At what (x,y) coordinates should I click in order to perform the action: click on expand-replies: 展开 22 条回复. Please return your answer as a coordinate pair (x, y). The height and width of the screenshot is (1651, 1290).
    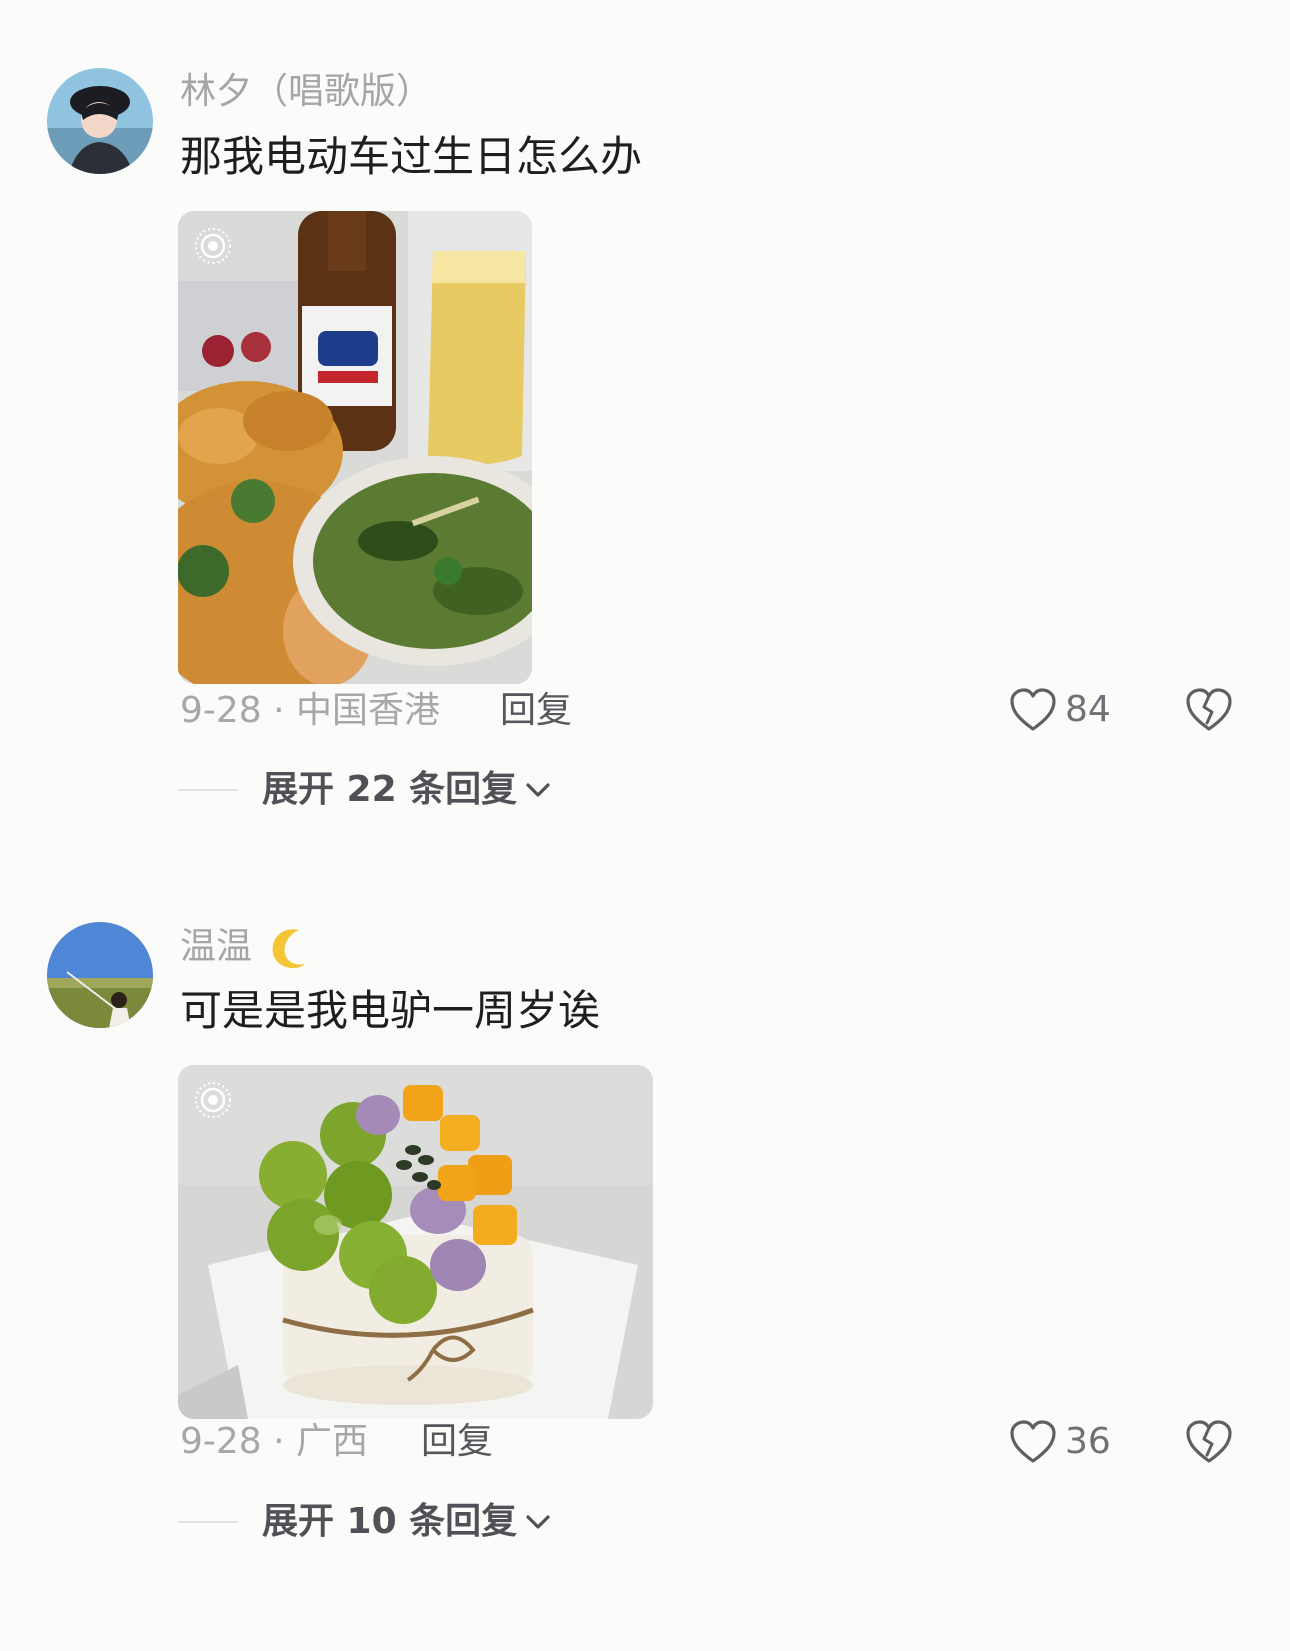
    Looking at the image, I should click on (364, 790).